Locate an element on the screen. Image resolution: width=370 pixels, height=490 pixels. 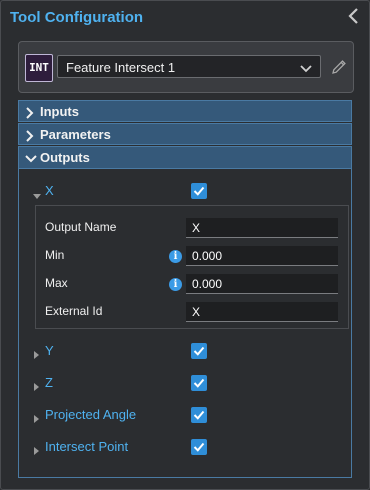
output-checkbox-x is located at coordinates (199, 191).